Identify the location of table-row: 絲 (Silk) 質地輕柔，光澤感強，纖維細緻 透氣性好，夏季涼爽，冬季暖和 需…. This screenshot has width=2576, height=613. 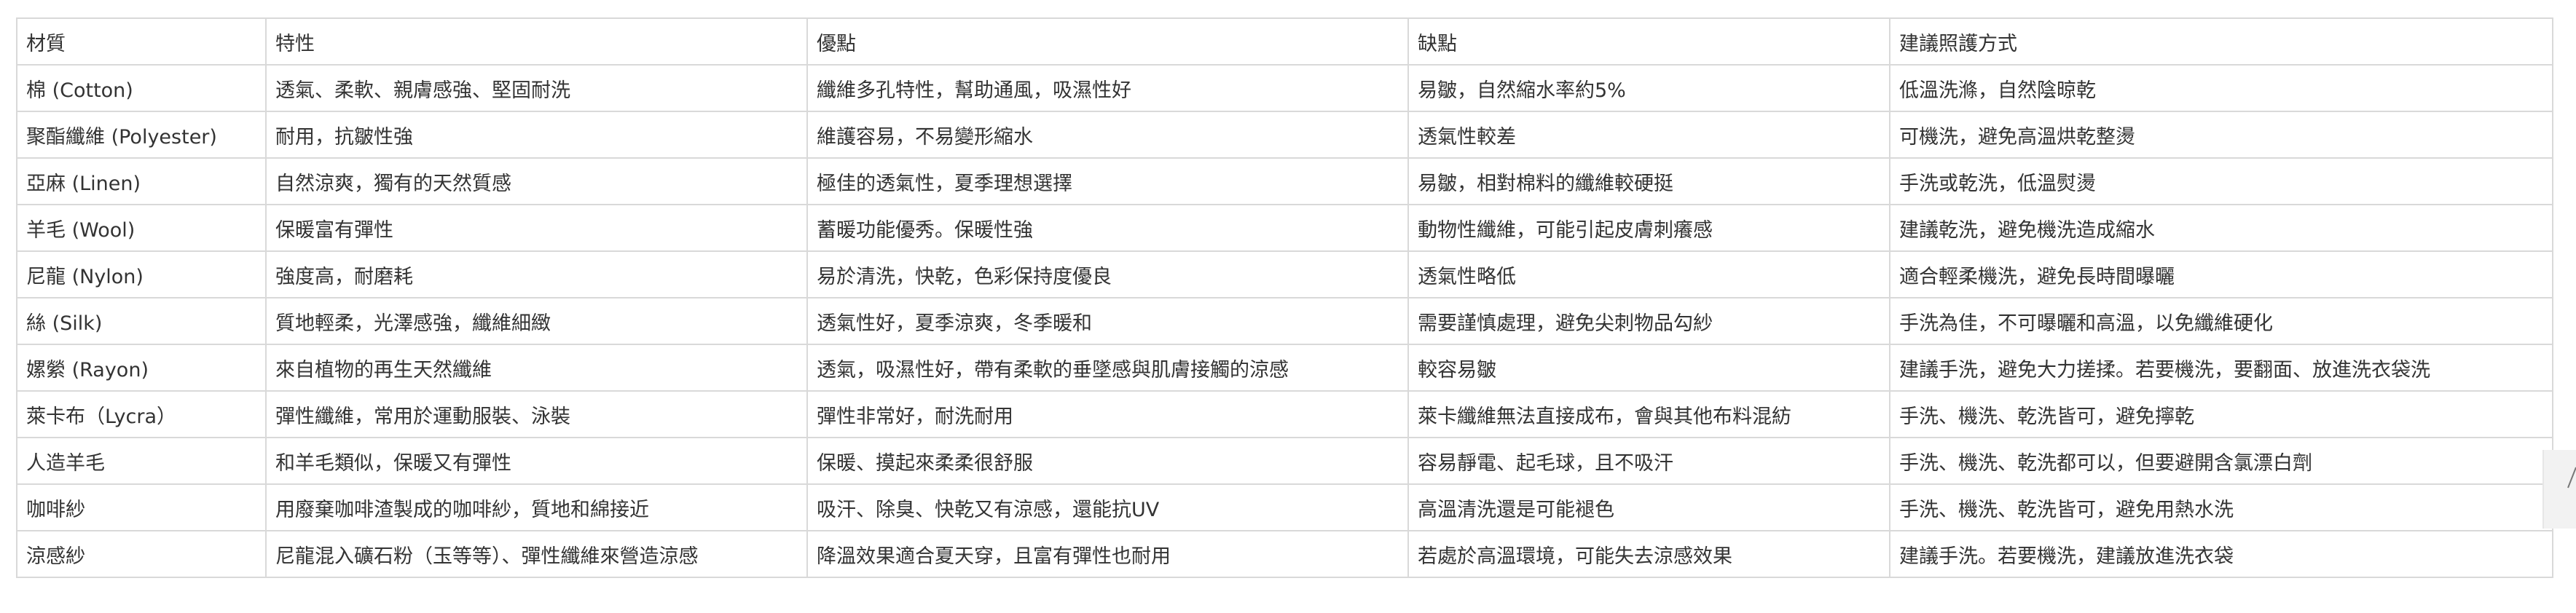
(1284, 321).